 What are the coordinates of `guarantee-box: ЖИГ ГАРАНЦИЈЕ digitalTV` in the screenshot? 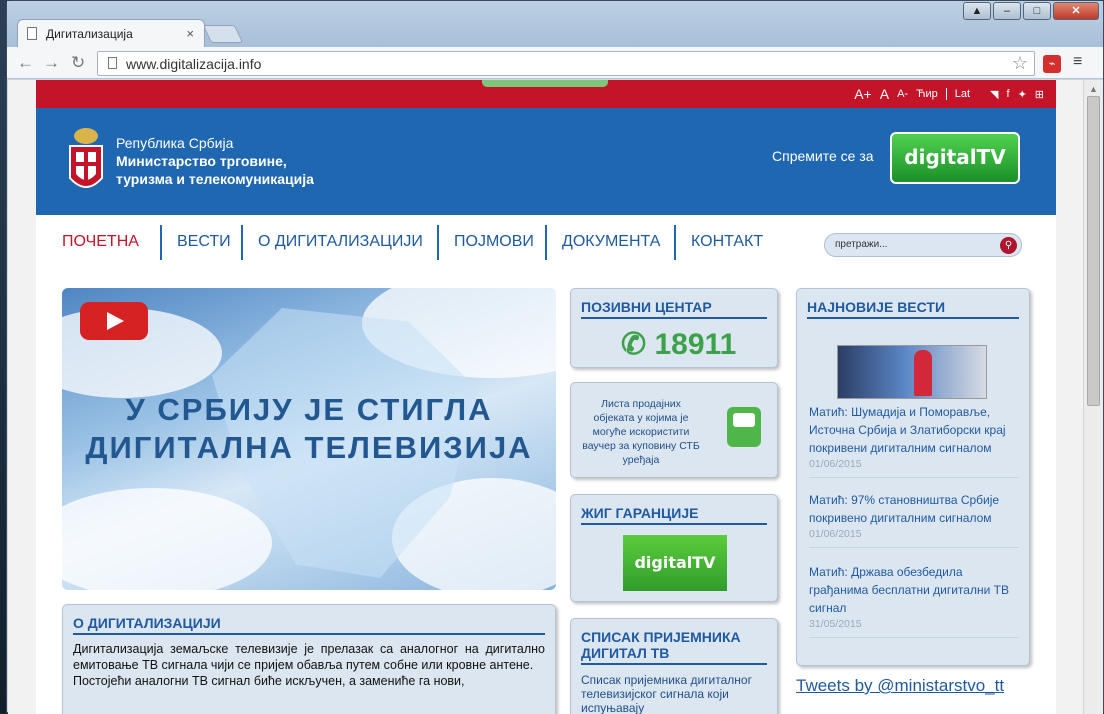 It's located at (674, 548).